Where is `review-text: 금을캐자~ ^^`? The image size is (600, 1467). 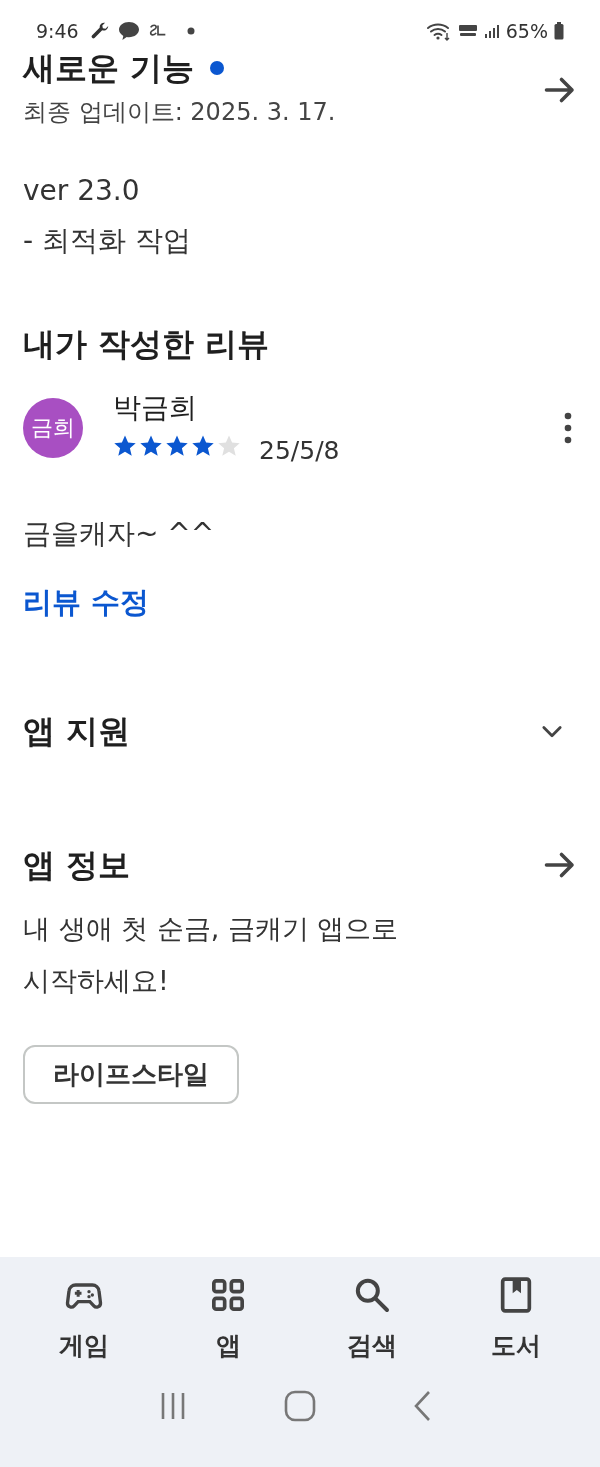 review-text: 금을캐자~ ^^ is located at coordinates (119, 534).